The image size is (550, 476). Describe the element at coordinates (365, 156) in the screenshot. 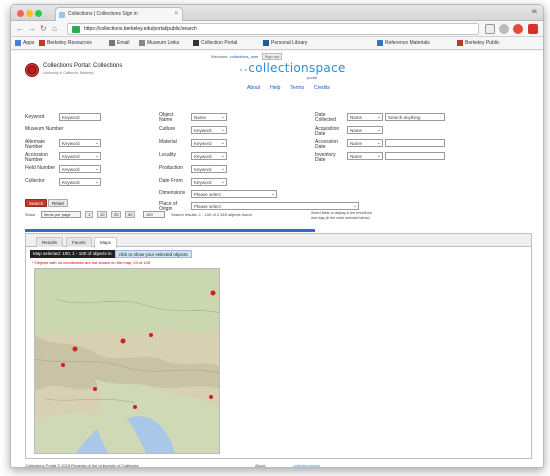

I see `inventory-date-input: Name ⌄` at that location.